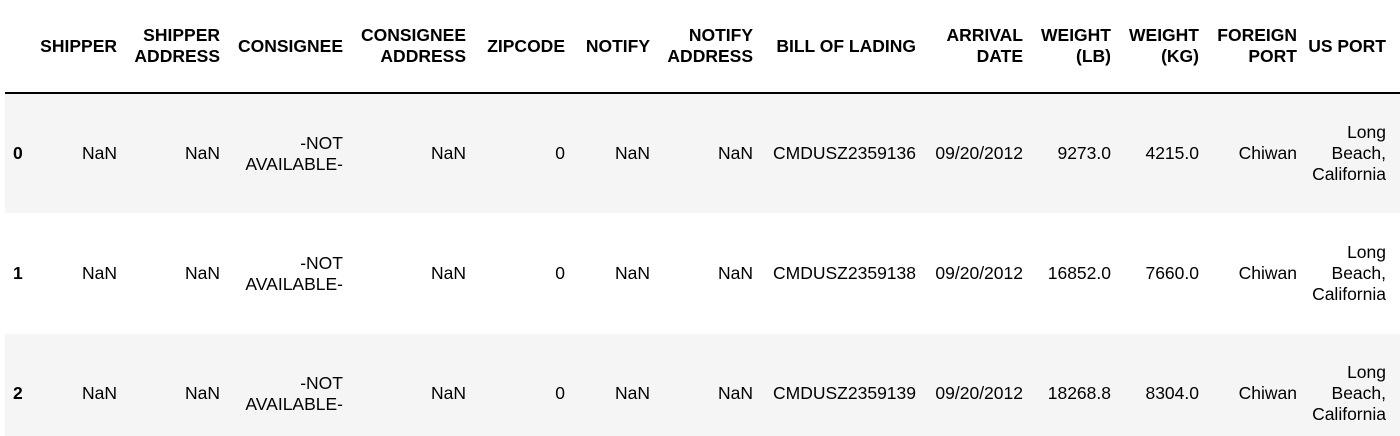 This screenshot has width=1400, height=436. Describe the element at coordinates (1075, 273) in the screenshot. I see `cell-weight-lb: 16852.0` at that location.